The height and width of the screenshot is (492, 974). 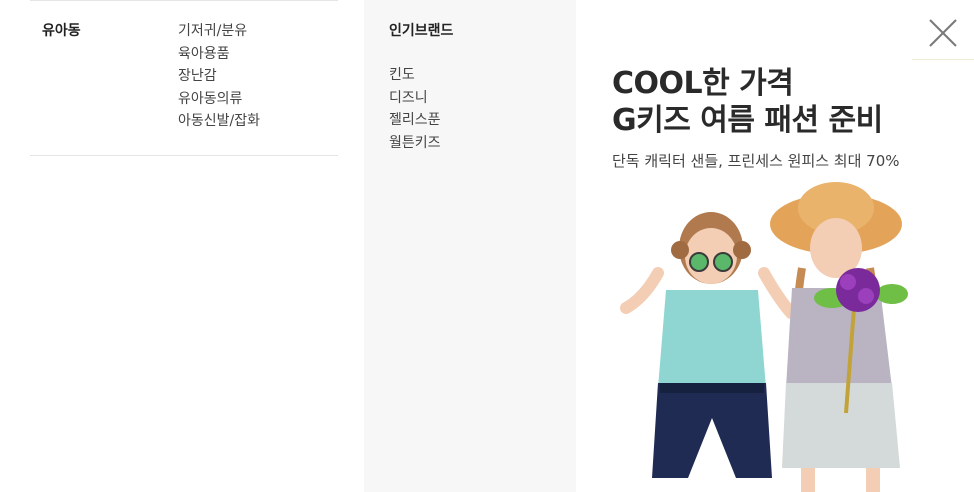 What do you see at coordinates (61, 31) in the screenshot?
I see `category-title: 유아동` at bounding box center [61, 31].